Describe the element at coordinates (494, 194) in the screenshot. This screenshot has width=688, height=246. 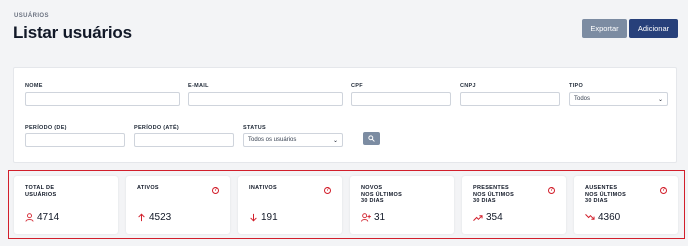
I see `stat-label: PRESENTES NOS ÚLTIMOS 30 DIAS` at that location.